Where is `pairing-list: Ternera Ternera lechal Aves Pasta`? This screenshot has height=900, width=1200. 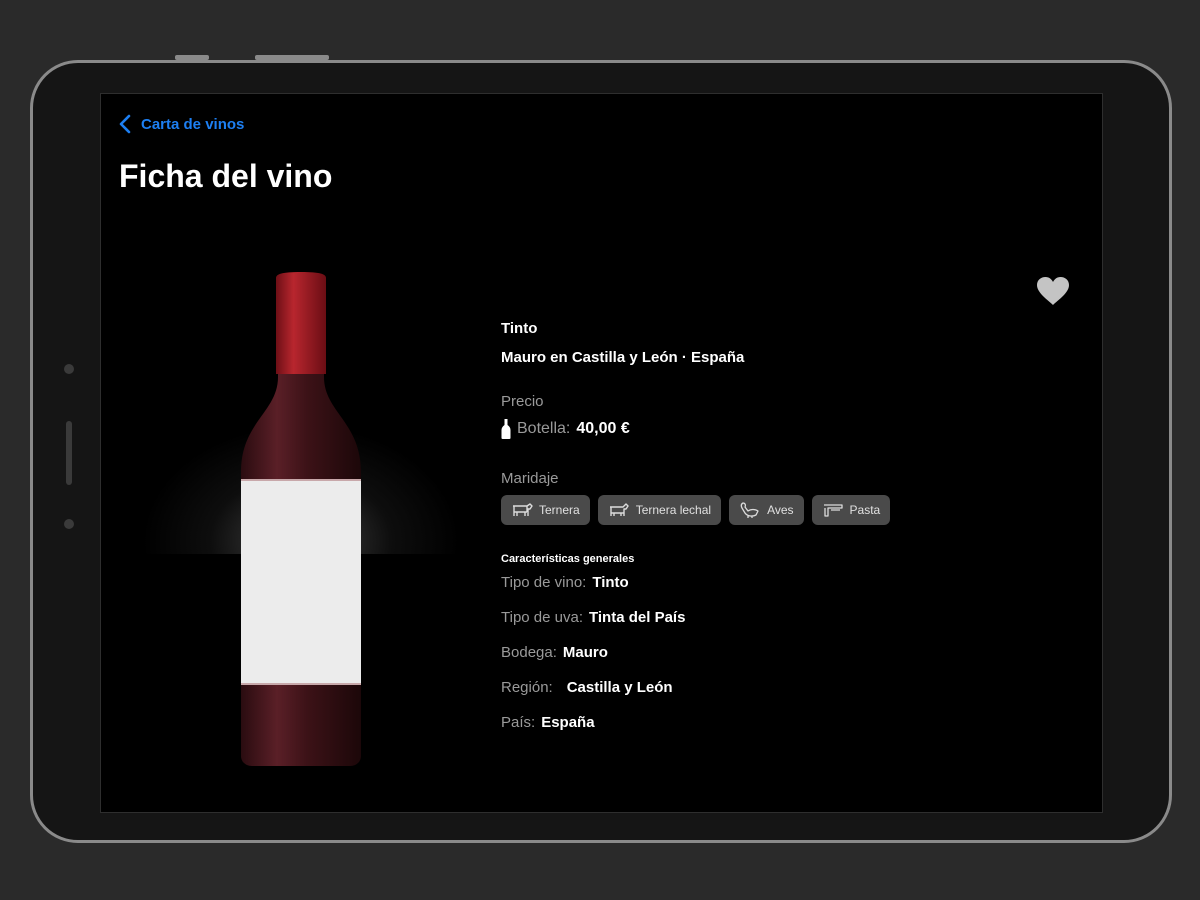
pairing-list: Ternera Ternera lechal Aves Pasta is located at coordinates (781, 510).